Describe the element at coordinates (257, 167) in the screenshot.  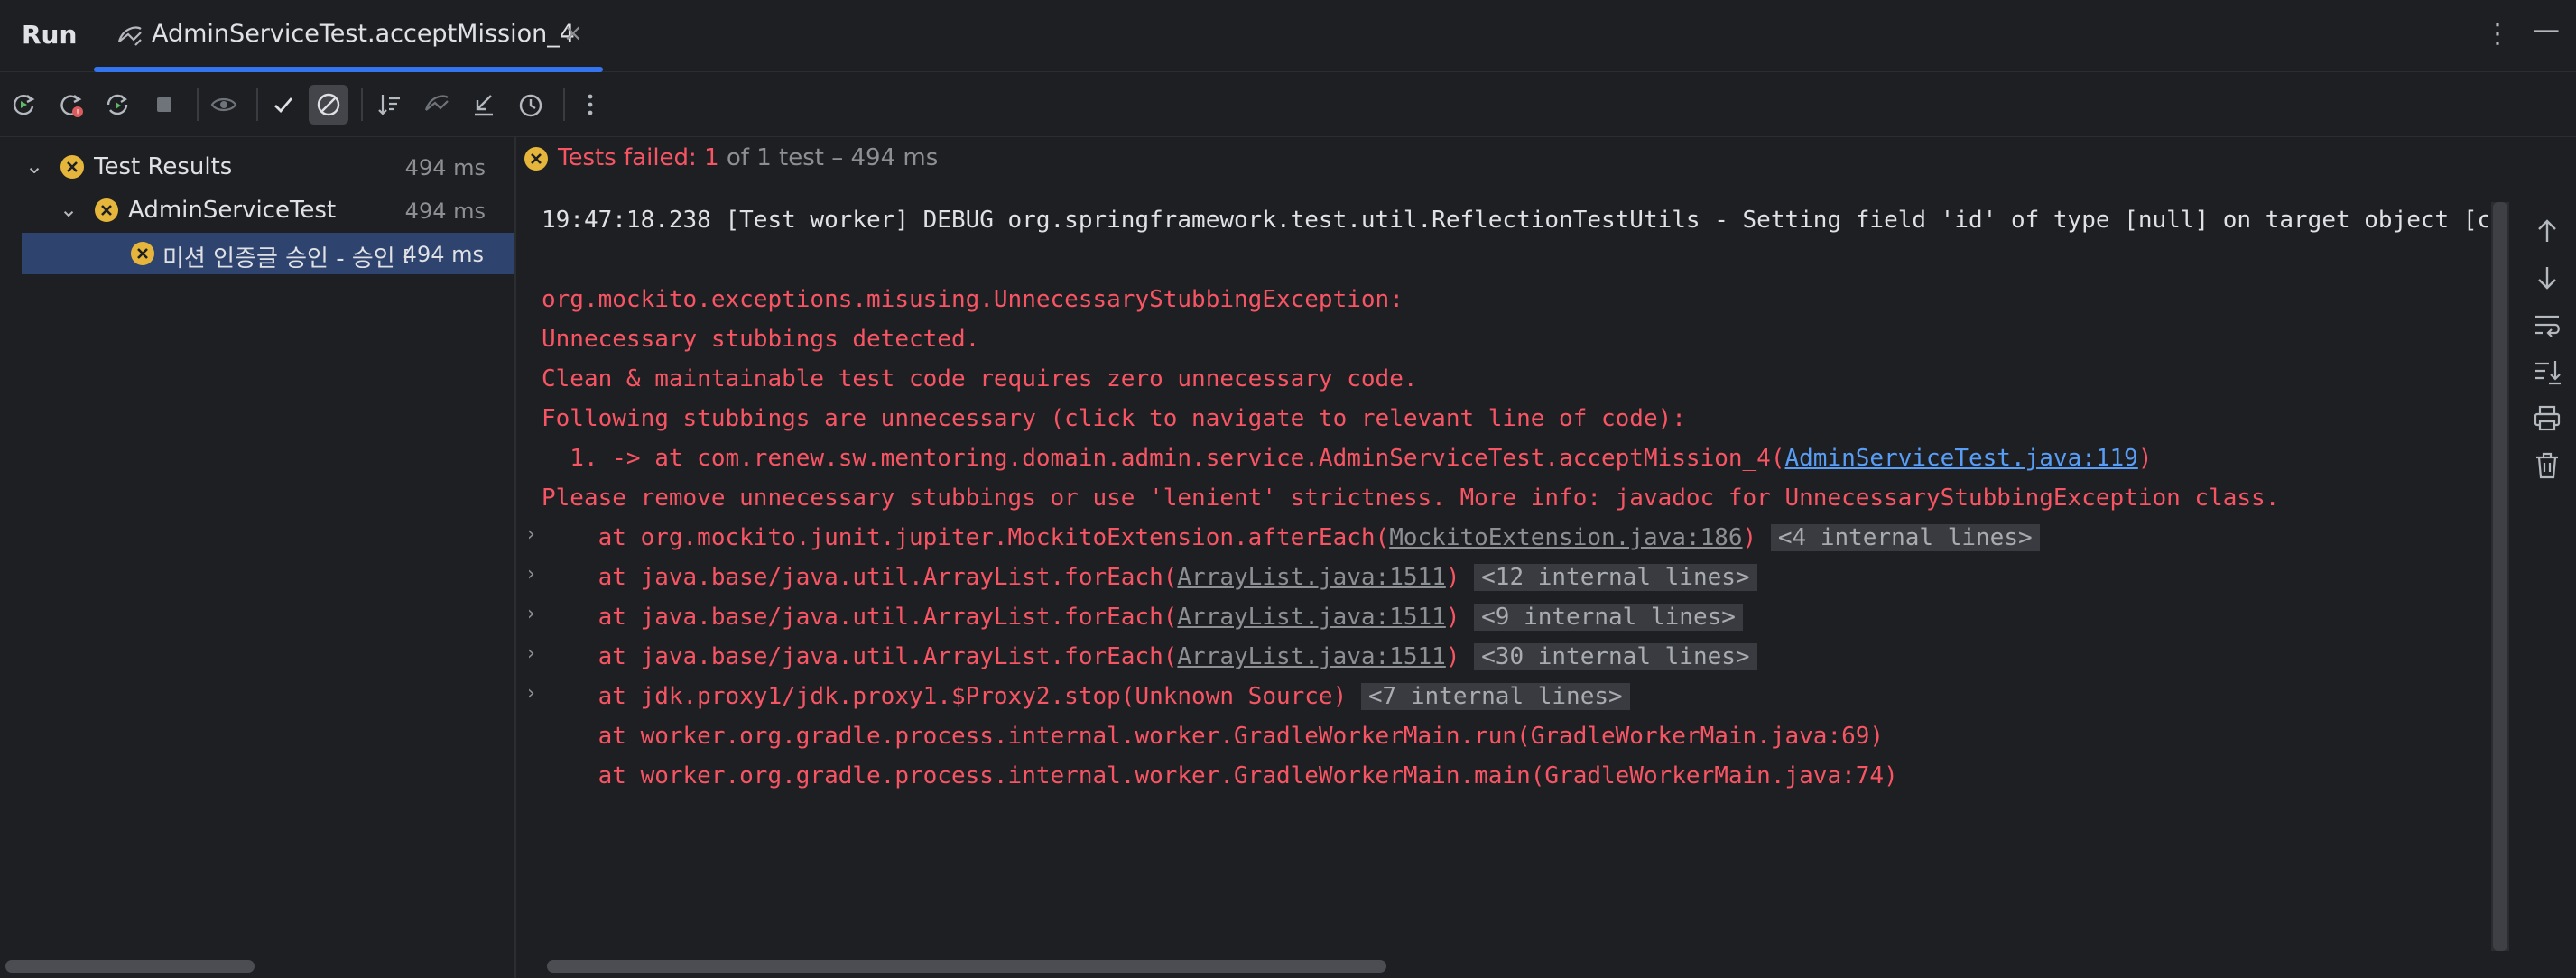
I see `tree-item-test-results: ⌄ Test Results 494 ms` at that location.